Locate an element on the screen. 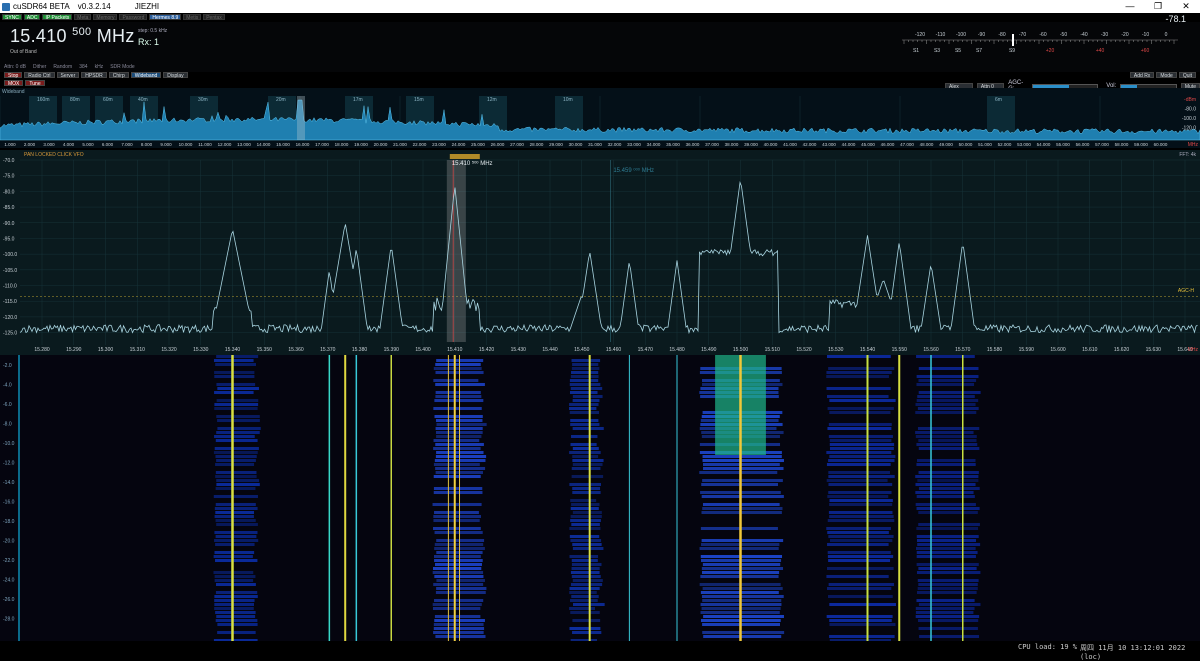  vfo-freq-main: 15.410 is located at coordinates (38, 36).